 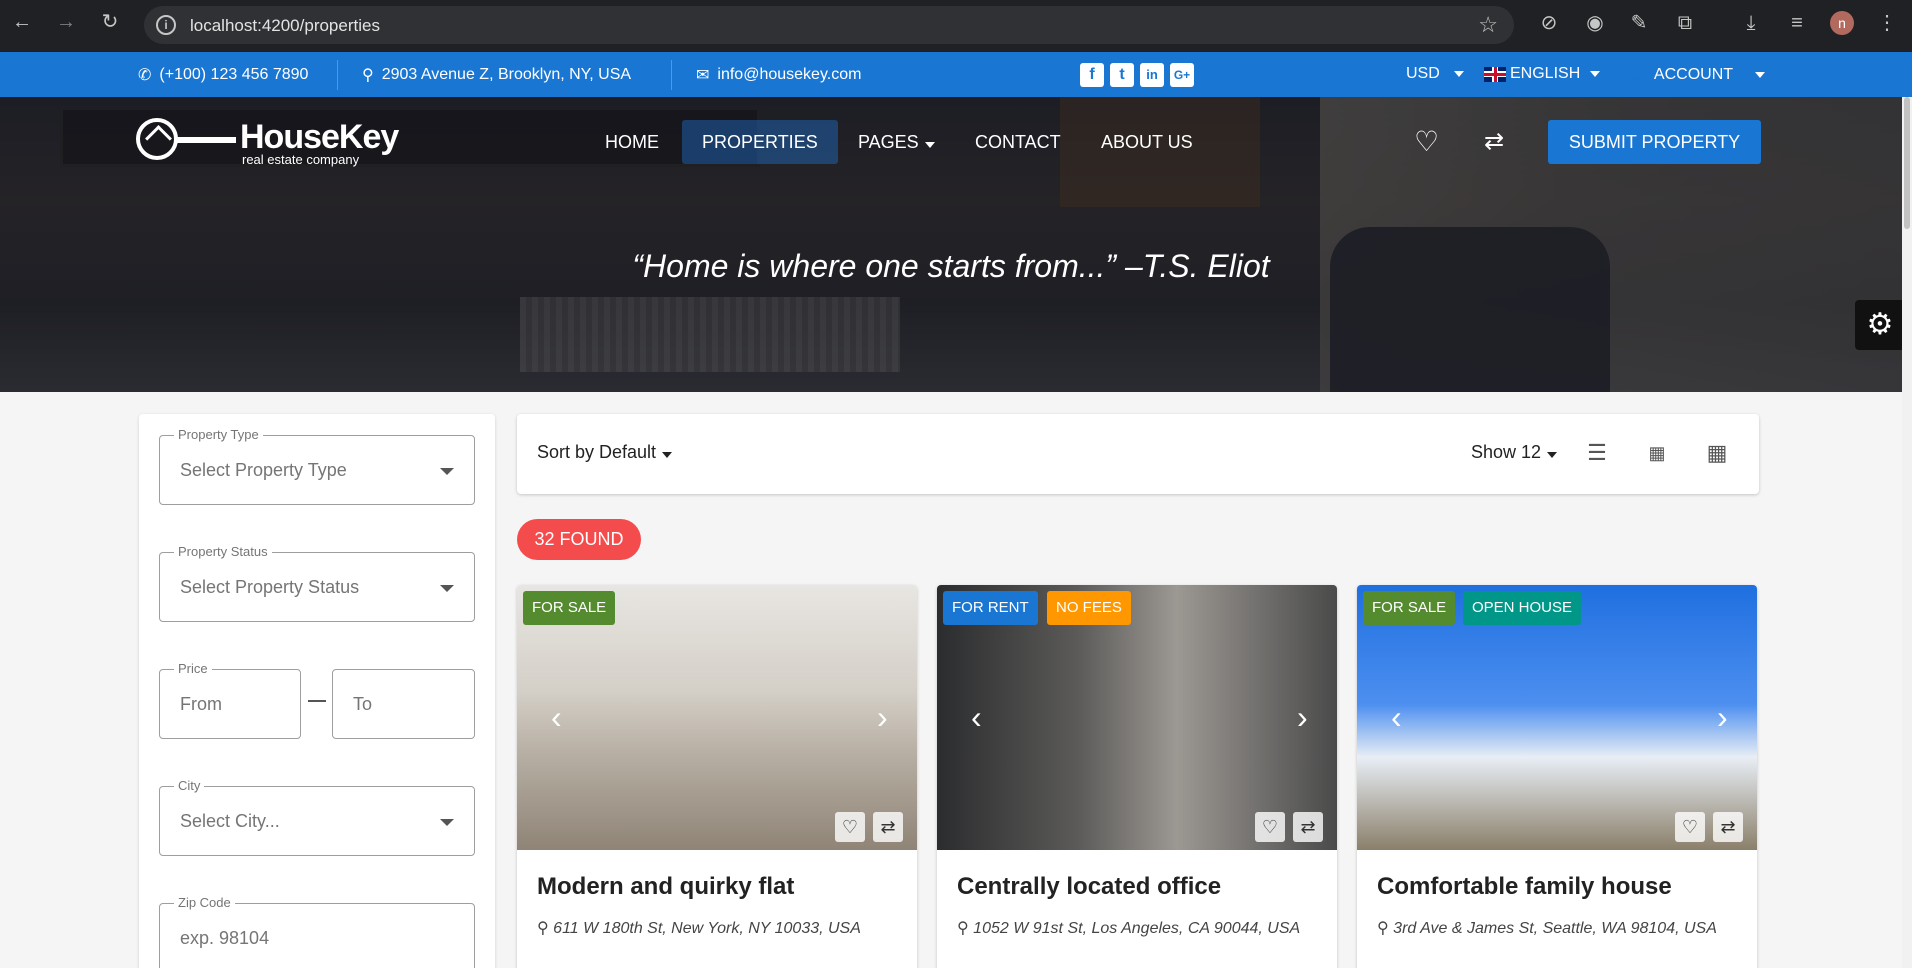 What do you see at coordinates (189, 785) in the screenshot?
I see `city-label: City` at bounding box center [189, 785].